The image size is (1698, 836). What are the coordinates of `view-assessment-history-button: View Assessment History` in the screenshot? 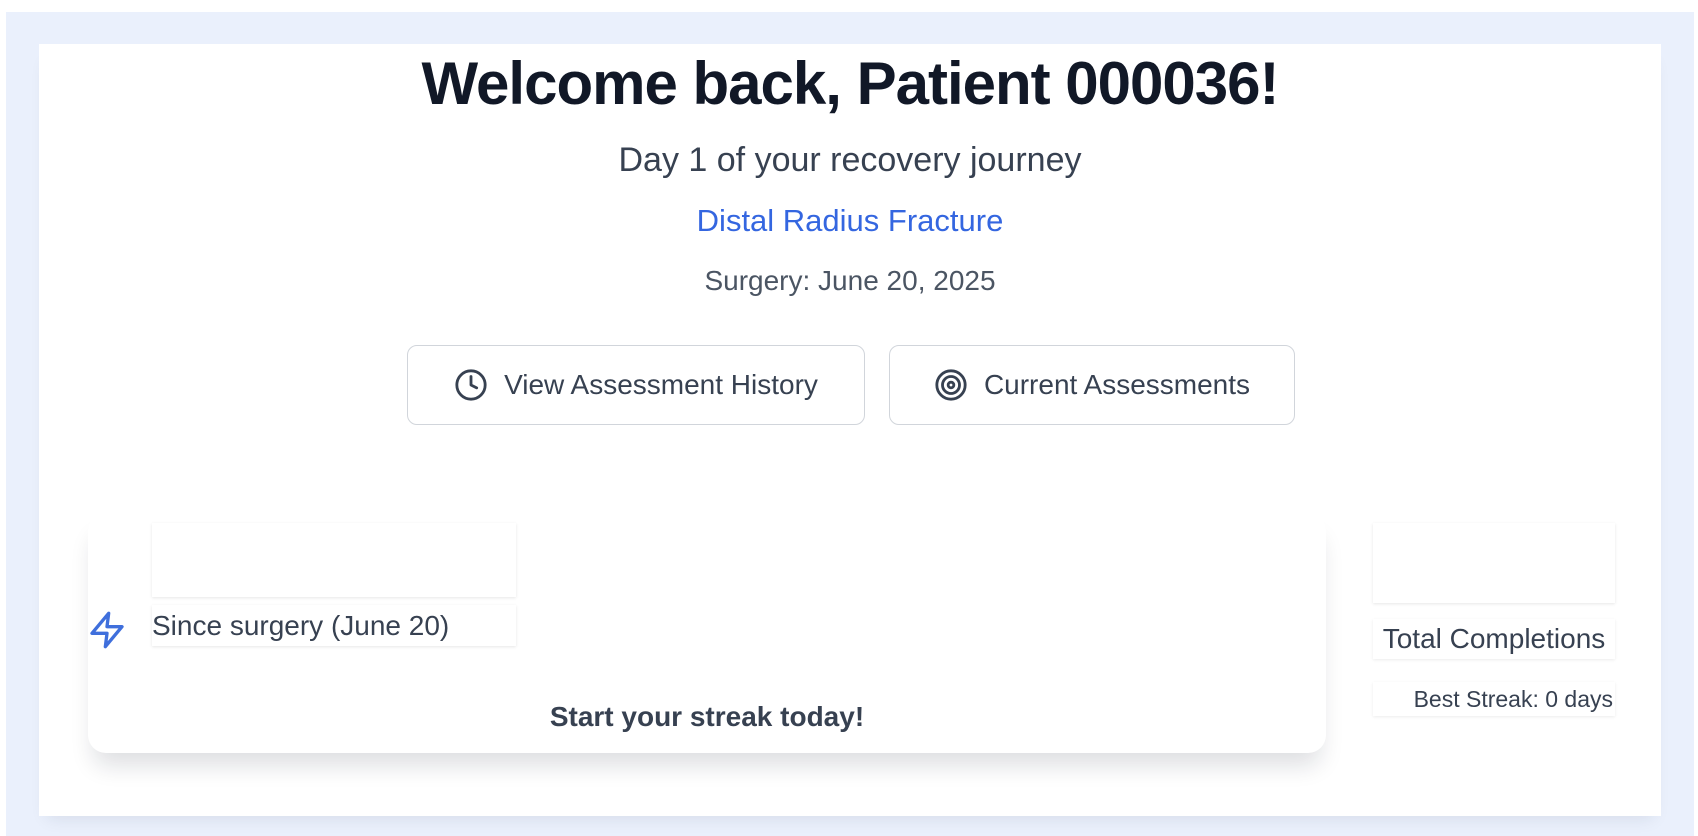 It's located at (636, 385).